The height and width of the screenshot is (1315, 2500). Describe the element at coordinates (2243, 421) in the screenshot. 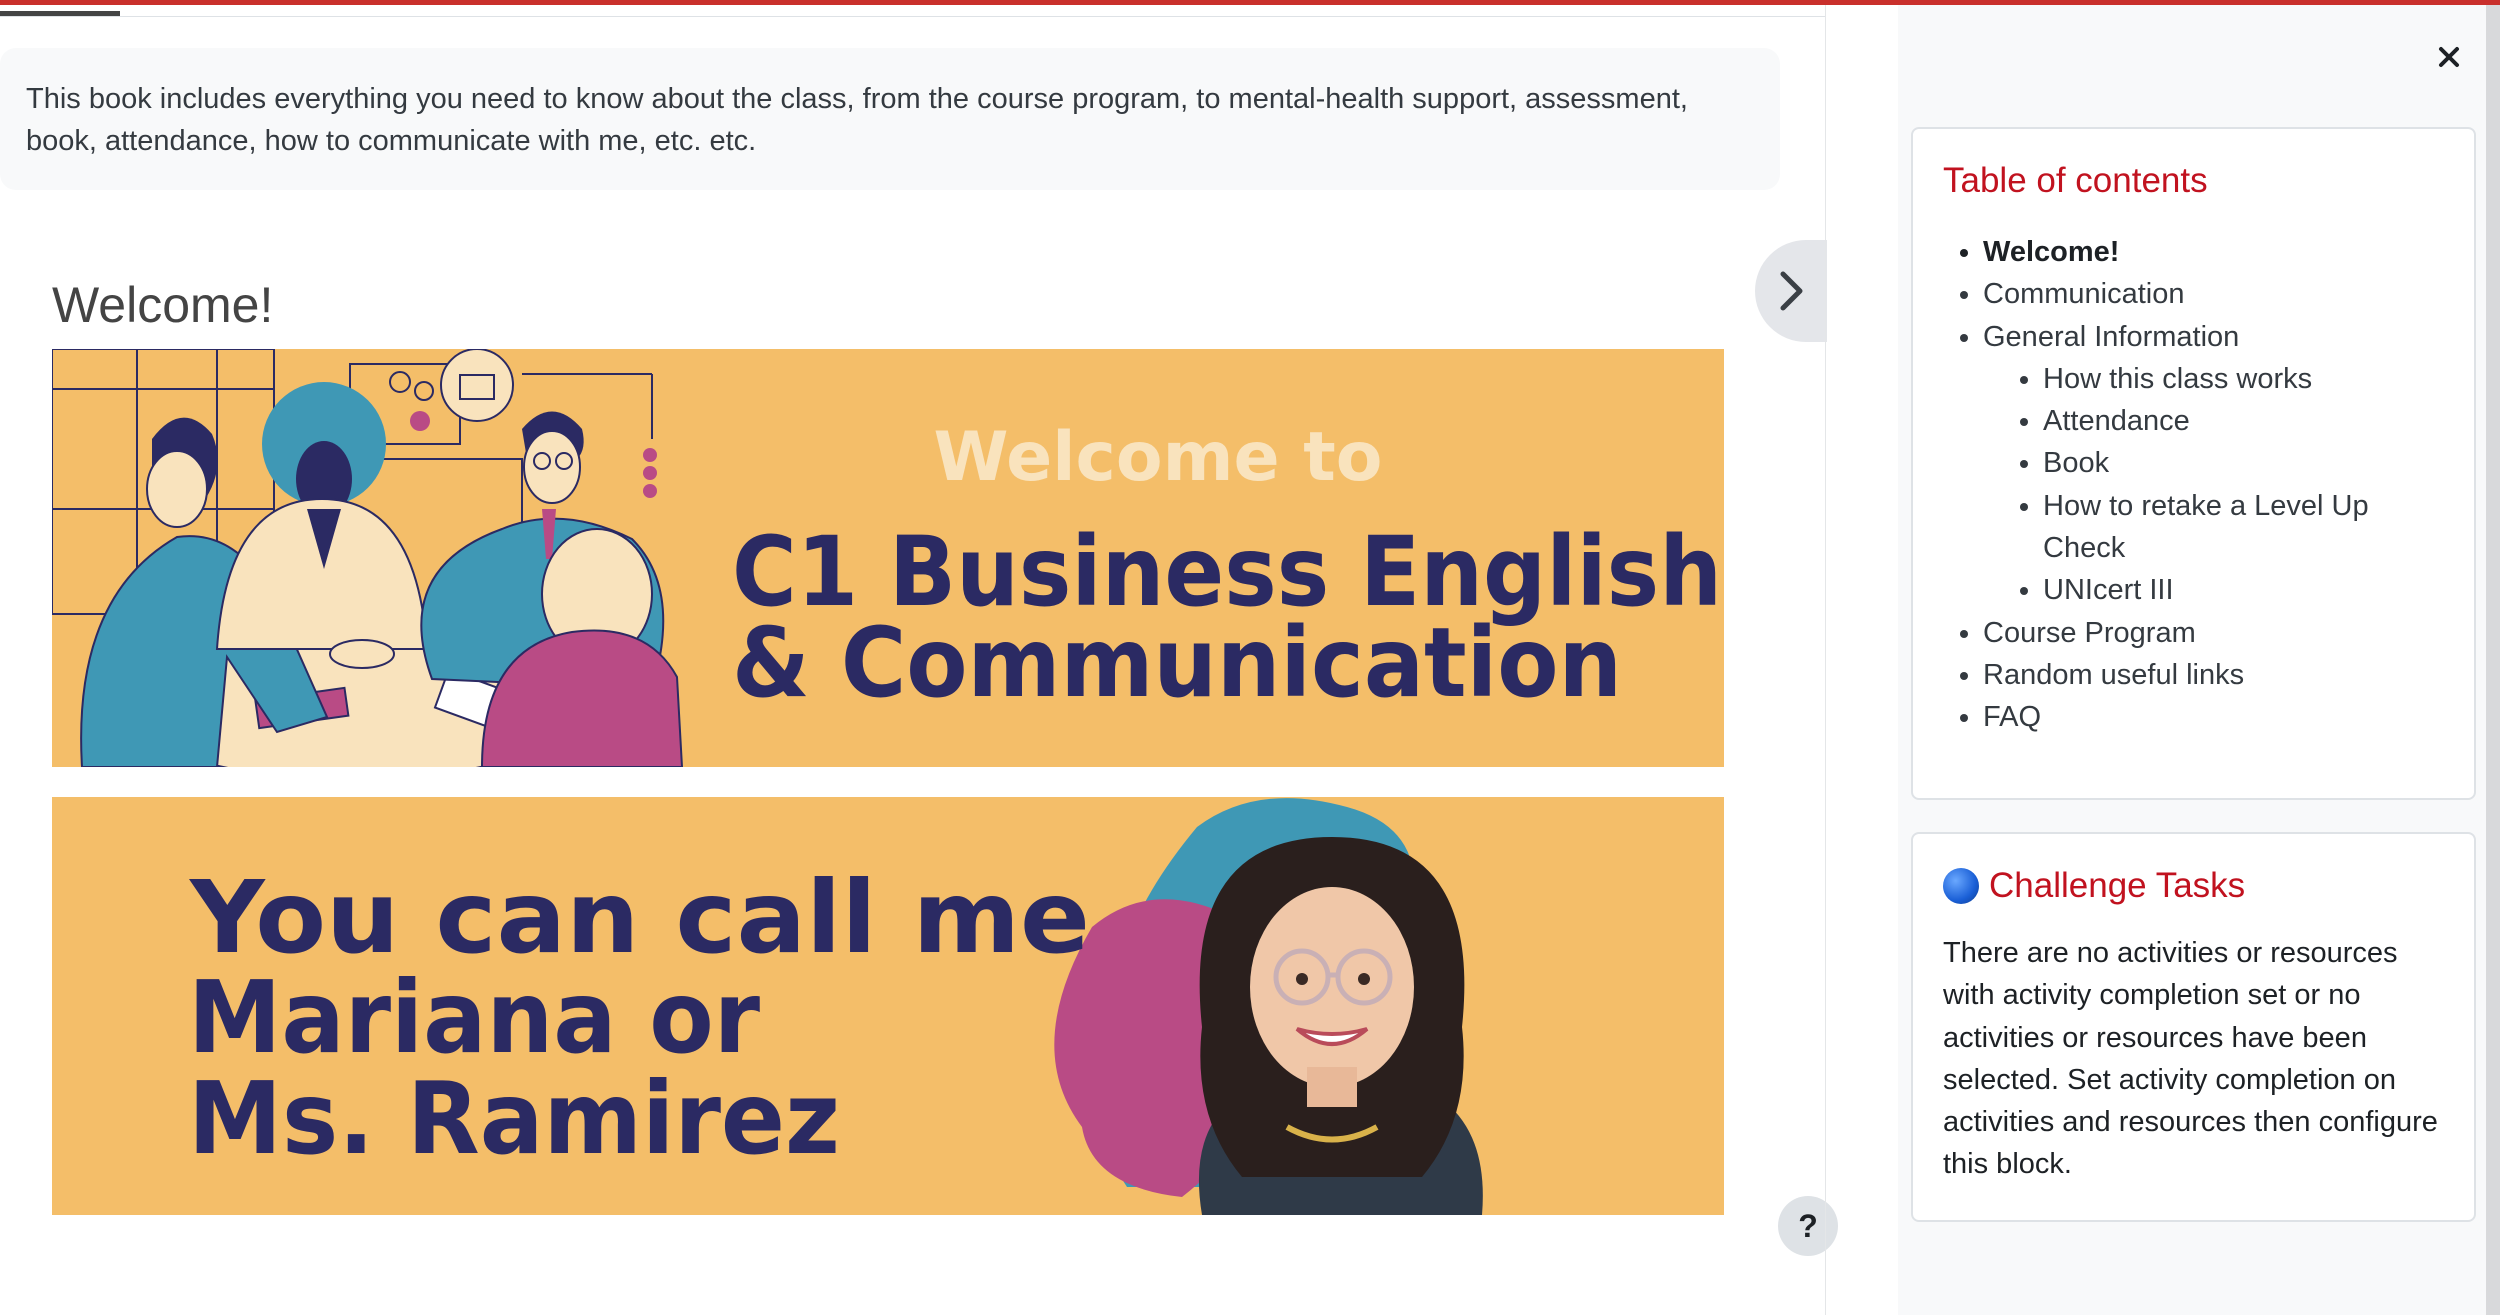

I see `toc-subitem-attendance: Attendance` at that location.